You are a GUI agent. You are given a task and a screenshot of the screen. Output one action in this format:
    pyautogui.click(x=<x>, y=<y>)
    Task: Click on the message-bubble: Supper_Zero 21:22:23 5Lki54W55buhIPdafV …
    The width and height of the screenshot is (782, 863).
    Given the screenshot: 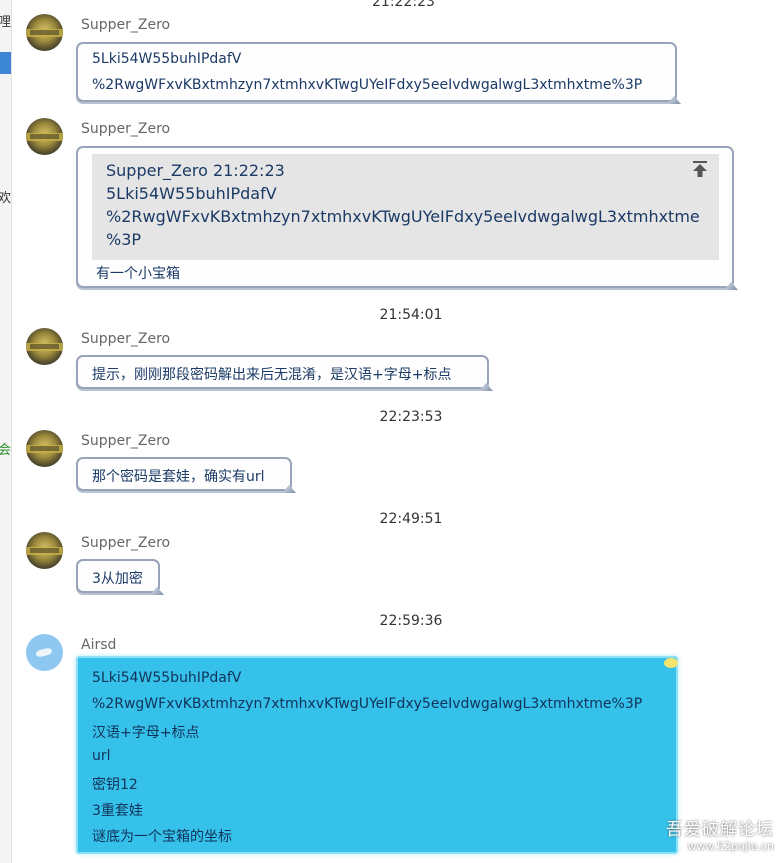 What is the action you would take?
    pyautogui.click(x=407, y=218)
    